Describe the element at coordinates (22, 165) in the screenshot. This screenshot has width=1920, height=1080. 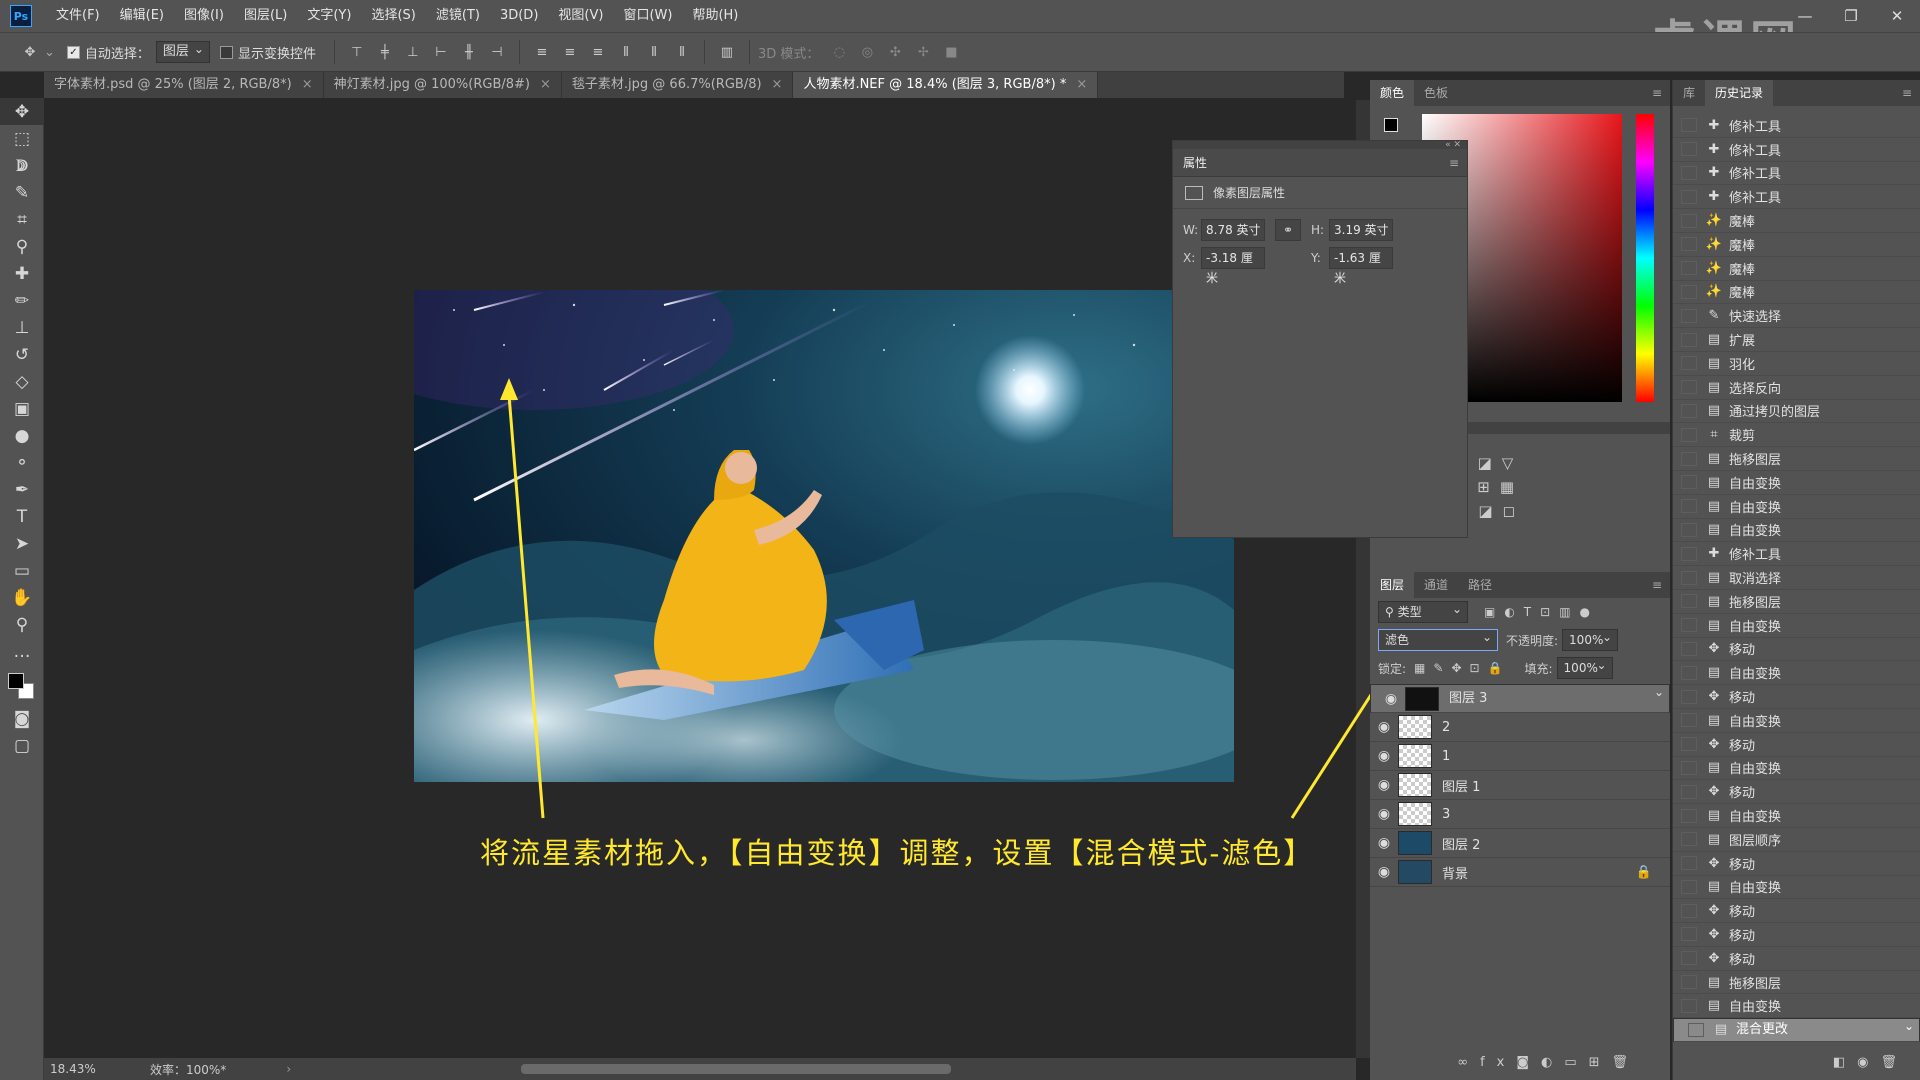
I see `lasso-tool-icon: ↇ` at that location.